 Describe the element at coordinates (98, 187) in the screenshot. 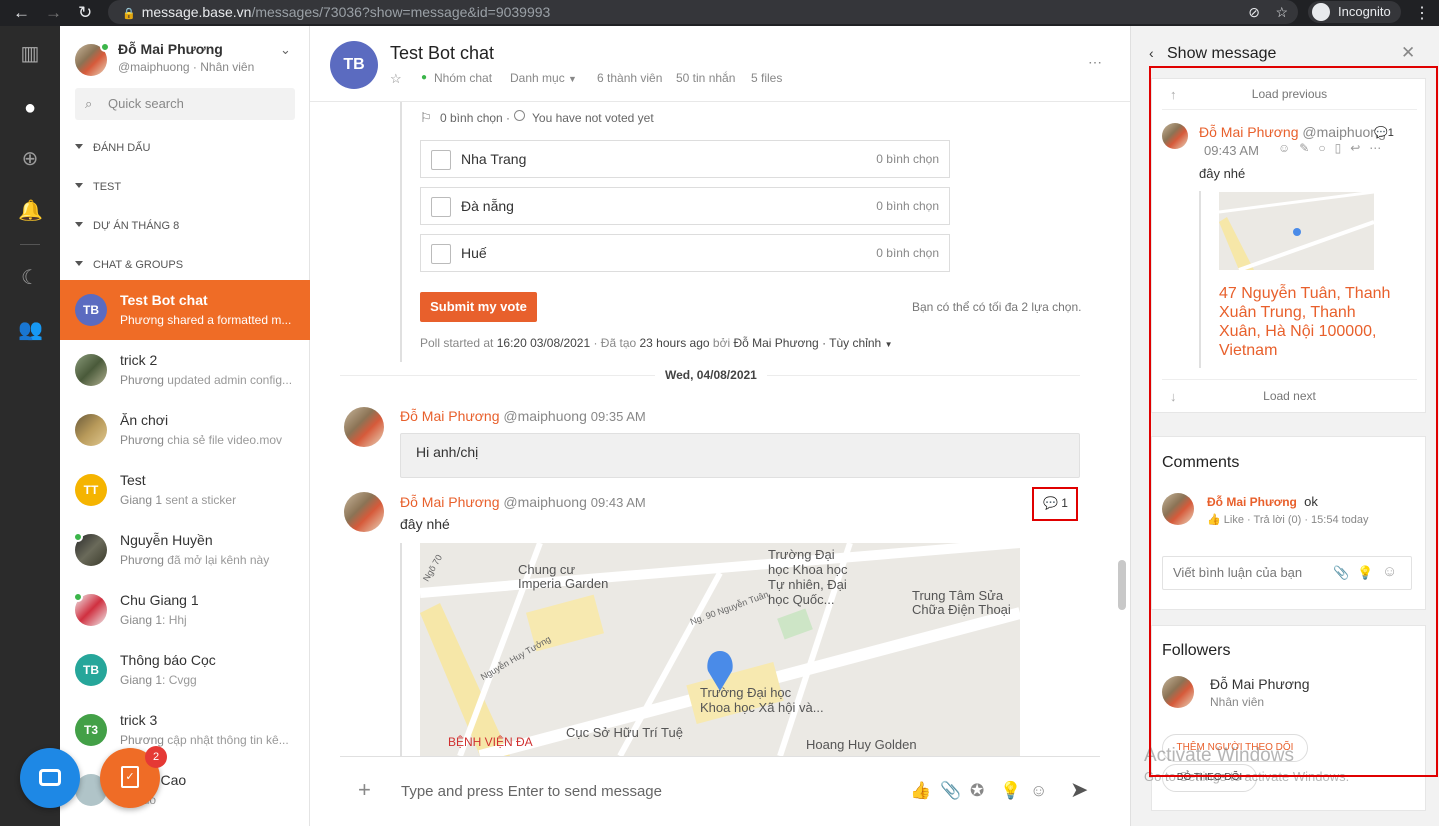

I see `section-test: TEST` at that location.